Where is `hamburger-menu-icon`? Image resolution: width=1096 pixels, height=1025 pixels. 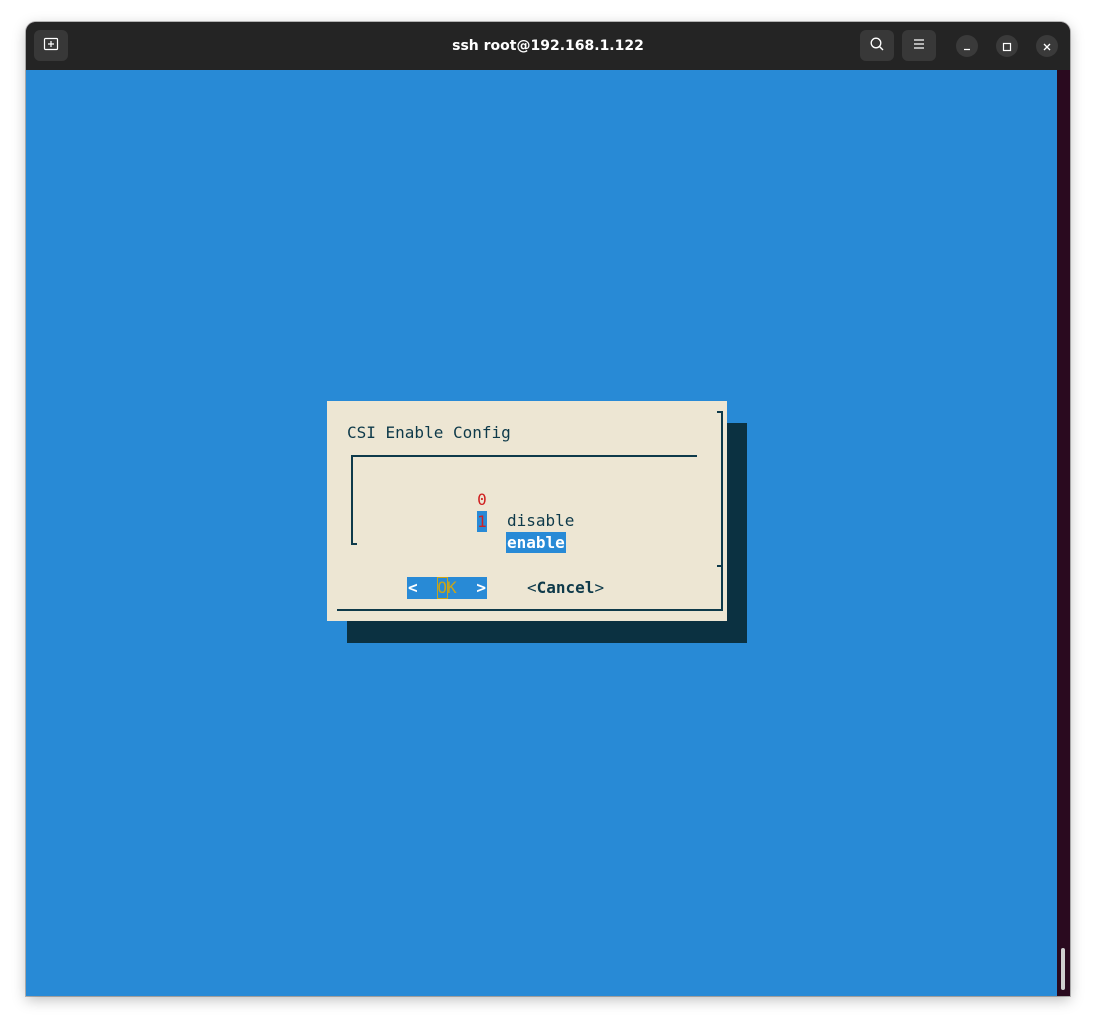 hamburger-menu-icon is located at coordinates (919, 46).